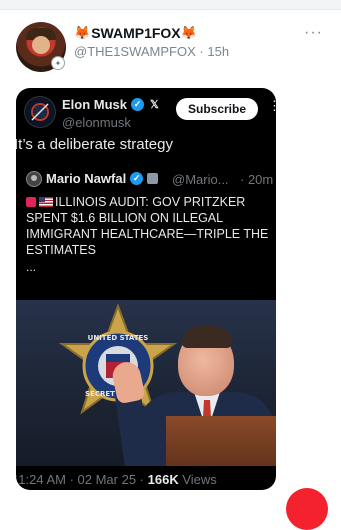 The width and height of the screenshot is (341, 530). What do you see at coordinates (41, 45) in the screenshot?
I see `avatar-face` at bounding box center [41, 45].